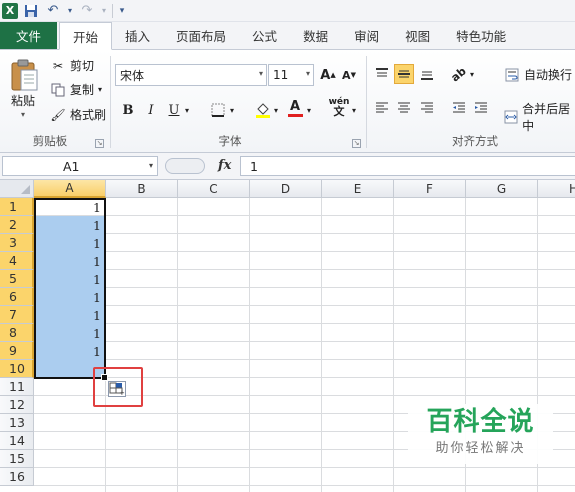 Image resolution: width=575 pixels, height=492 pixels. I want to click on cut-button: ✂ 剪切, so click(72, 65).